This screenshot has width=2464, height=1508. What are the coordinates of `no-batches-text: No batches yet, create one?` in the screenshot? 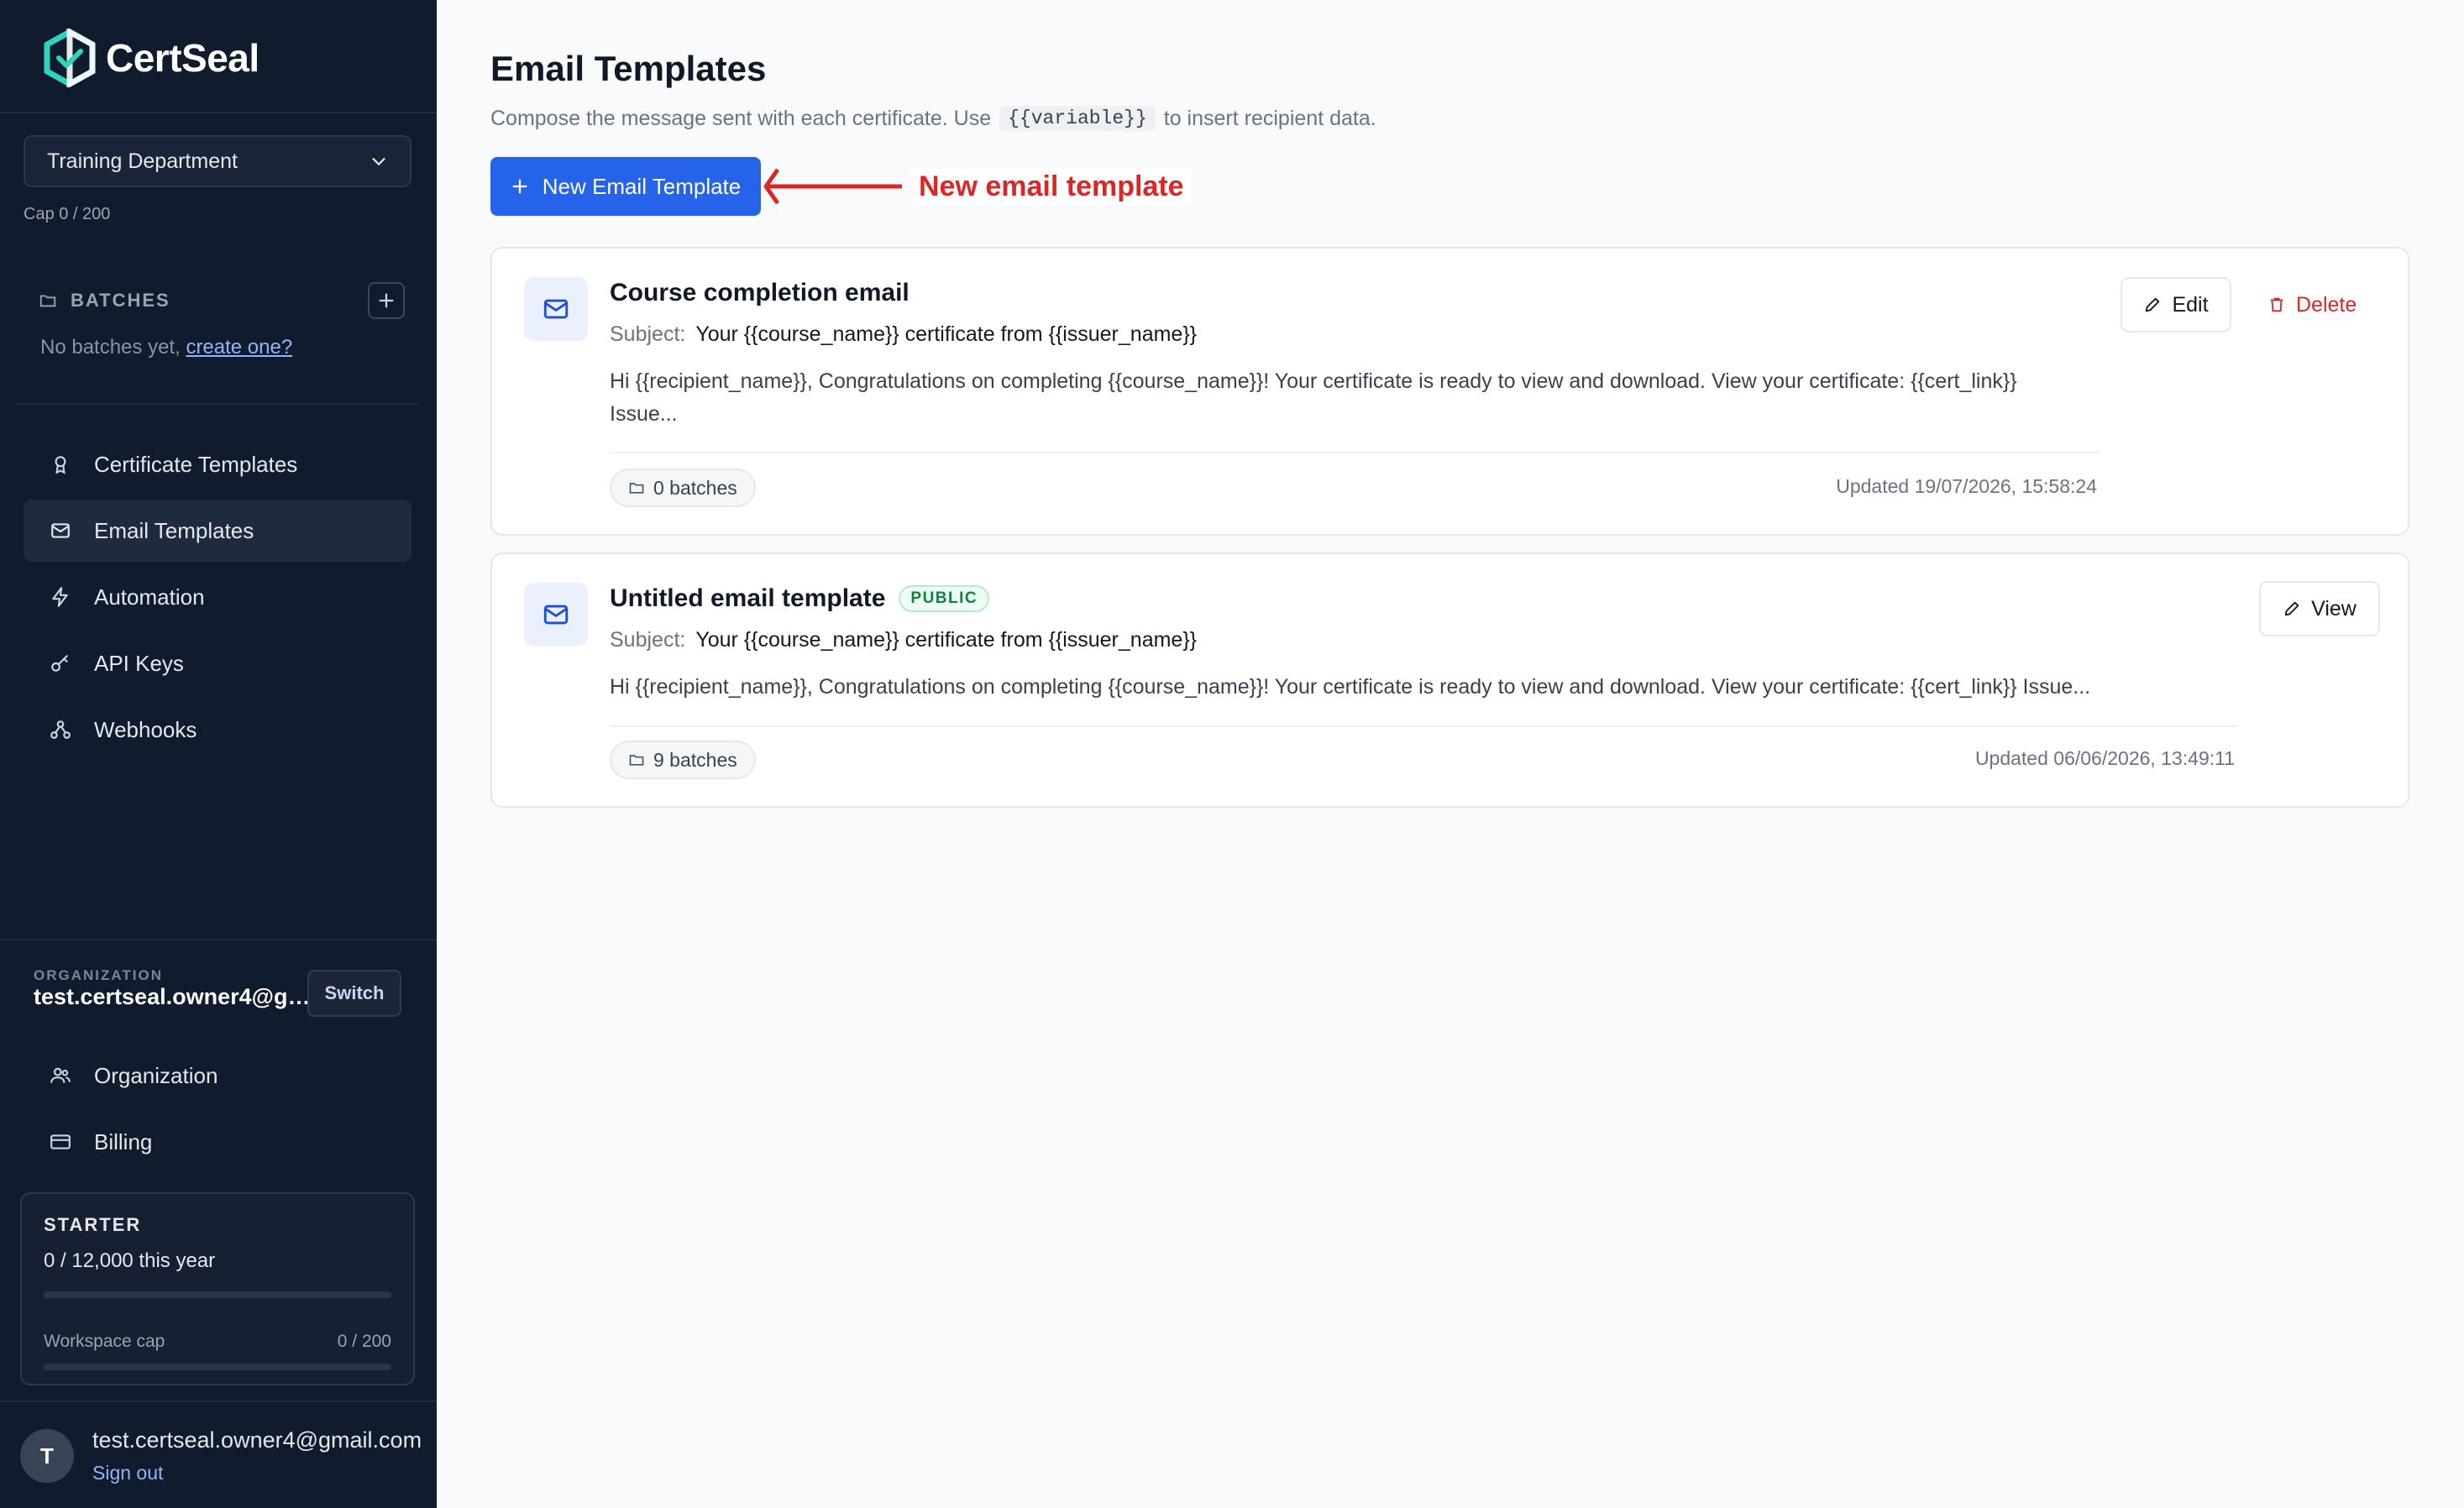 It's located at (166, 347).